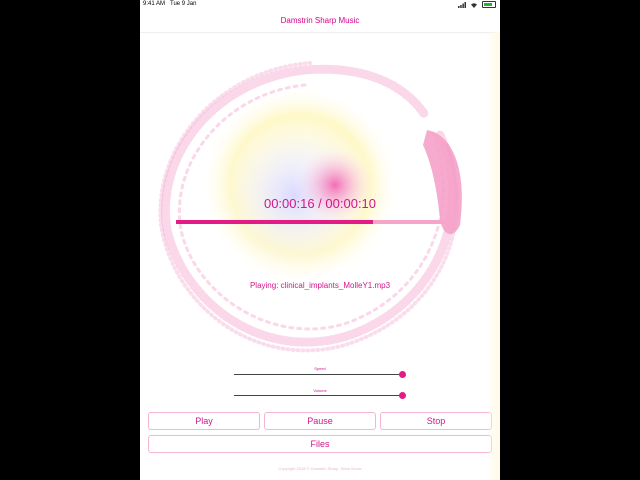 This screenshot has height=480, width=640. Describe the element at coordinates (320, 395) in the screenshot. I see `volume-slider` at that location.